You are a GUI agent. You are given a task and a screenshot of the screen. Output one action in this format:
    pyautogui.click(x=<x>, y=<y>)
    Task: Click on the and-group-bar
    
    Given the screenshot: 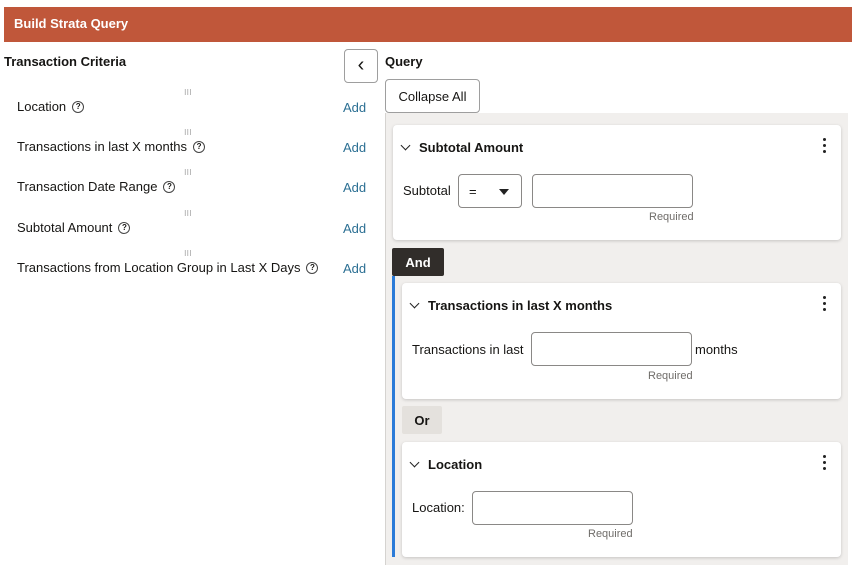 What is the action you would take?
    pyautogui.click(x=393, y=416)
    